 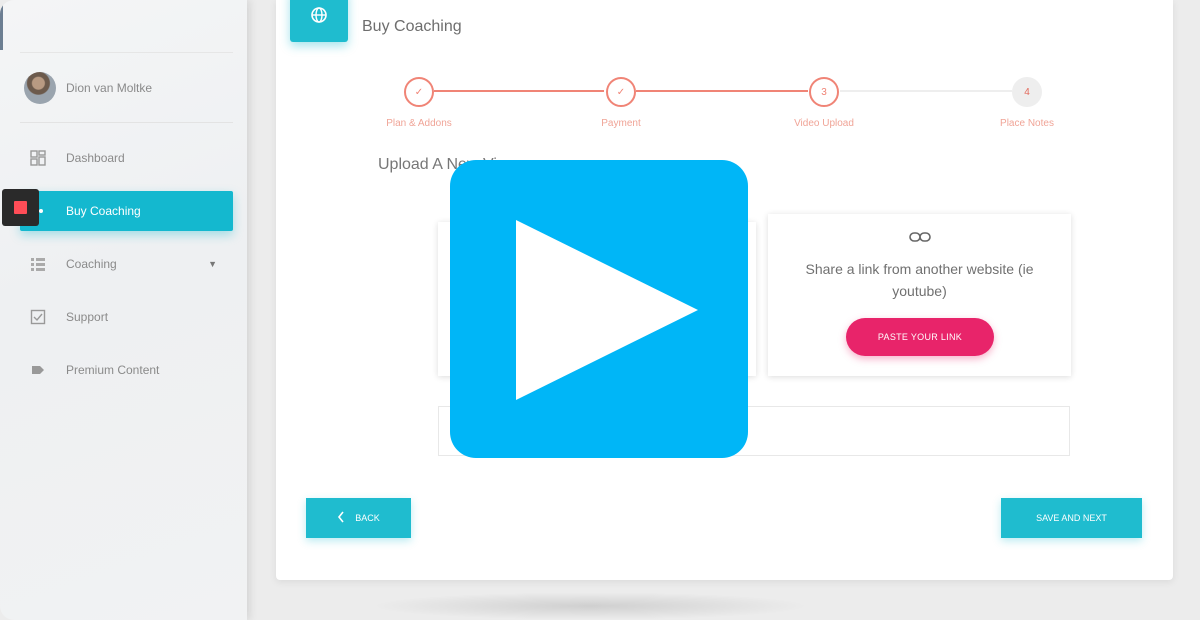 What do you see at coordinates (341, 518) in the screenshot?
I see `chevron-left-icon` at bounding box center [341, 518].